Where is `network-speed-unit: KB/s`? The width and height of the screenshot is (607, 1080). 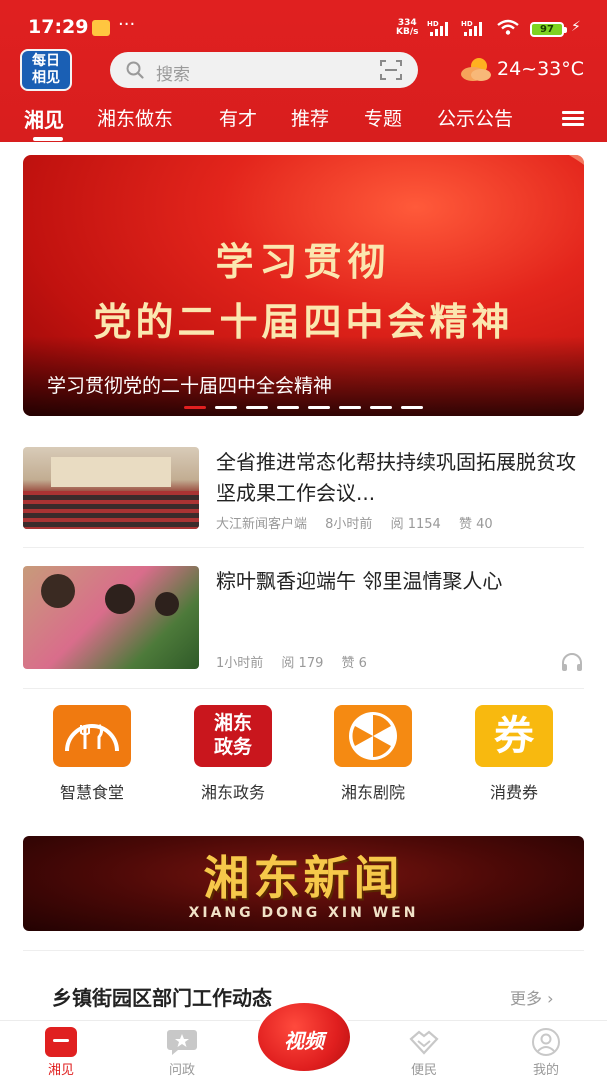 network-speed-unit: KB/s is located at coordinates (407, 32).